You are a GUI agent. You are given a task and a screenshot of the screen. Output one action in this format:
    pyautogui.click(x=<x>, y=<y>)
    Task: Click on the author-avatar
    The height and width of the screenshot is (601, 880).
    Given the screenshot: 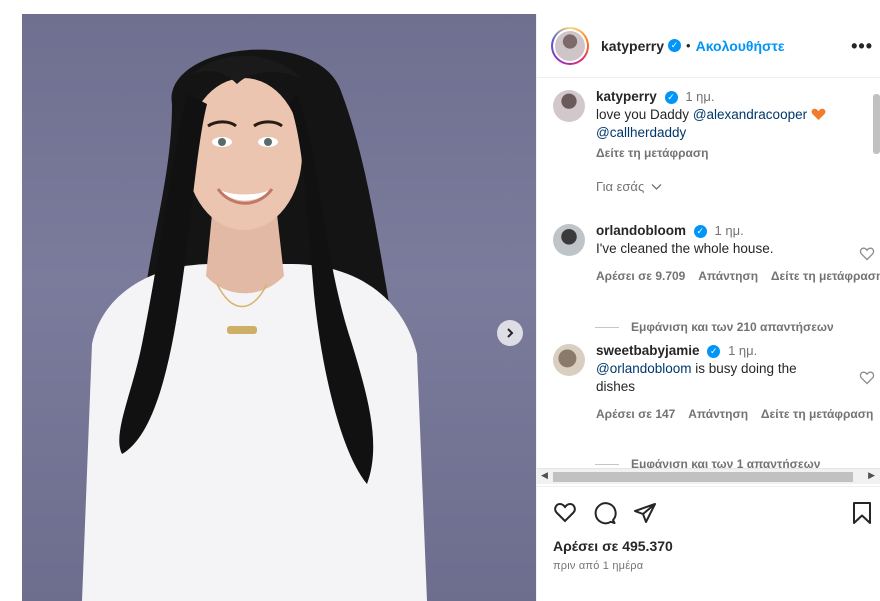 What is the action you would take?
    pyautogui.click(x=570, y=45)
    